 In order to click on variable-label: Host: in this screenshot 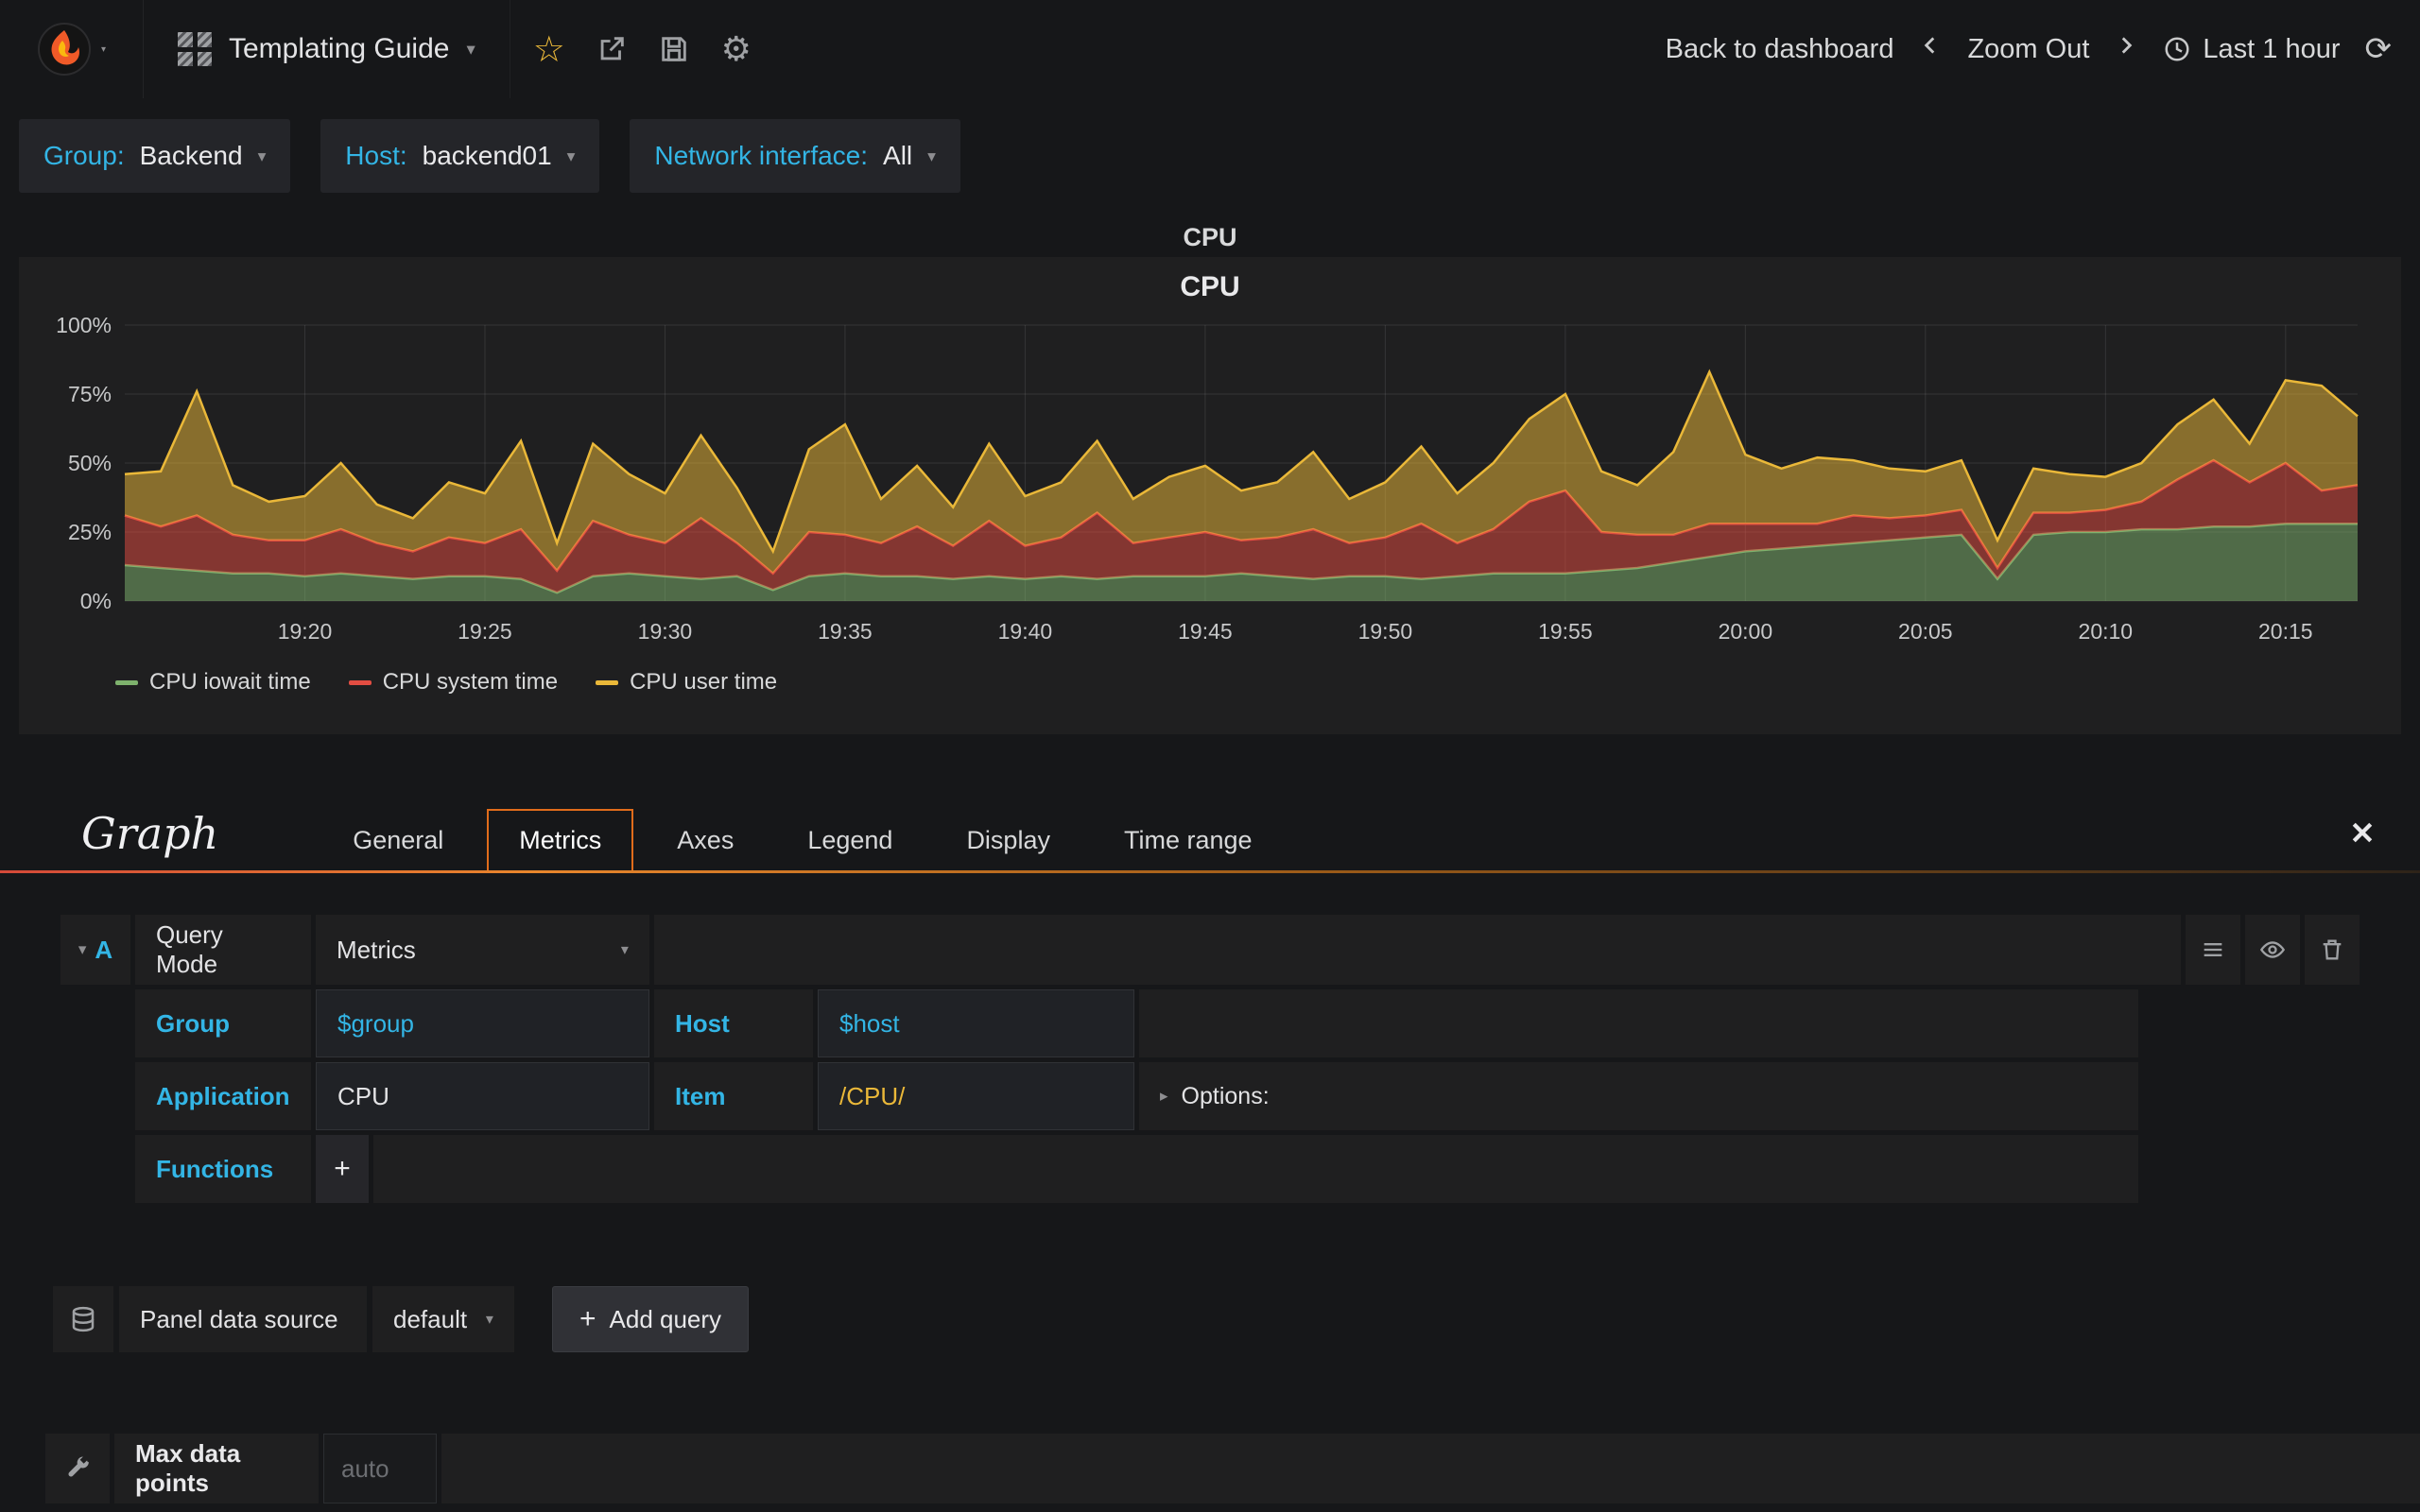, I will do `click(376, 155)`.